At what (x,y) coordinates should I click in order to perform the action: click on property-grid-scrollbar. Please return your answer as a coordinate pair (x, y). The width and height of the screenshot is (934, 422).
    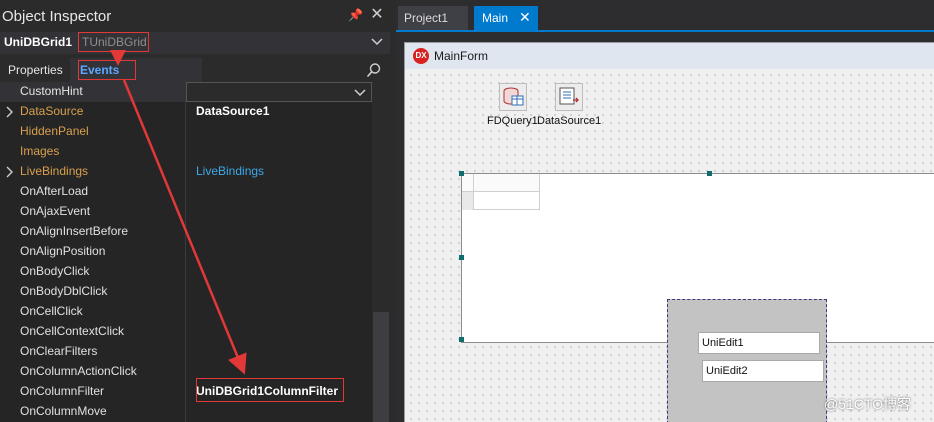
    Looking at the image, I should click on (381, 252).